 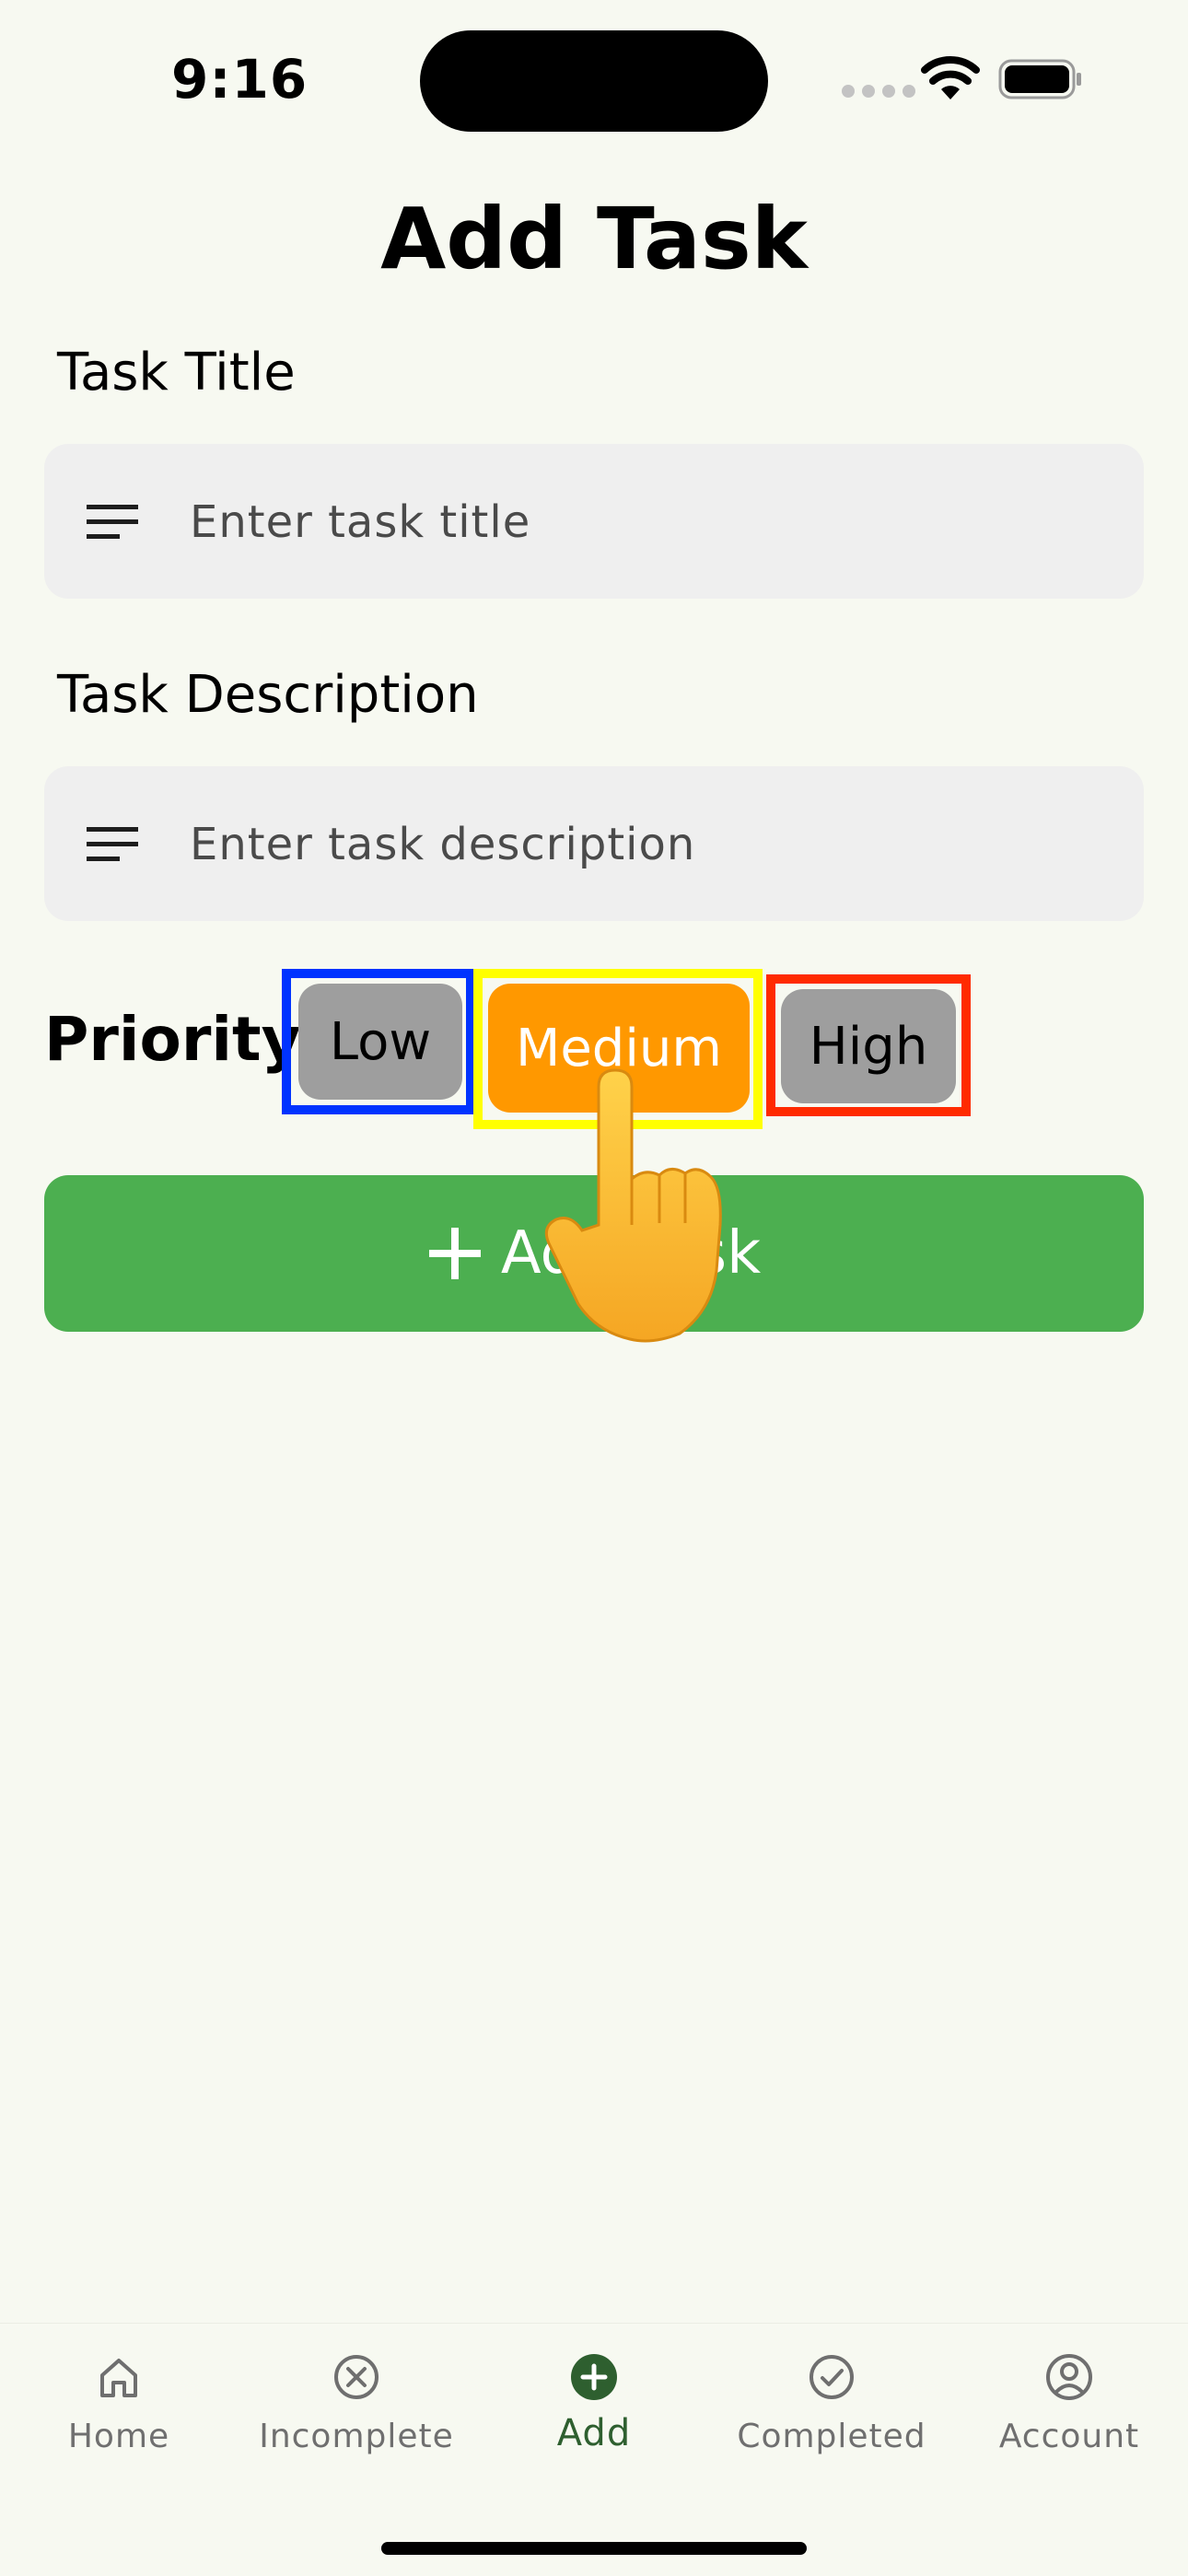 I want to click on priority-high-button: High, so click(x=869, y=1046).